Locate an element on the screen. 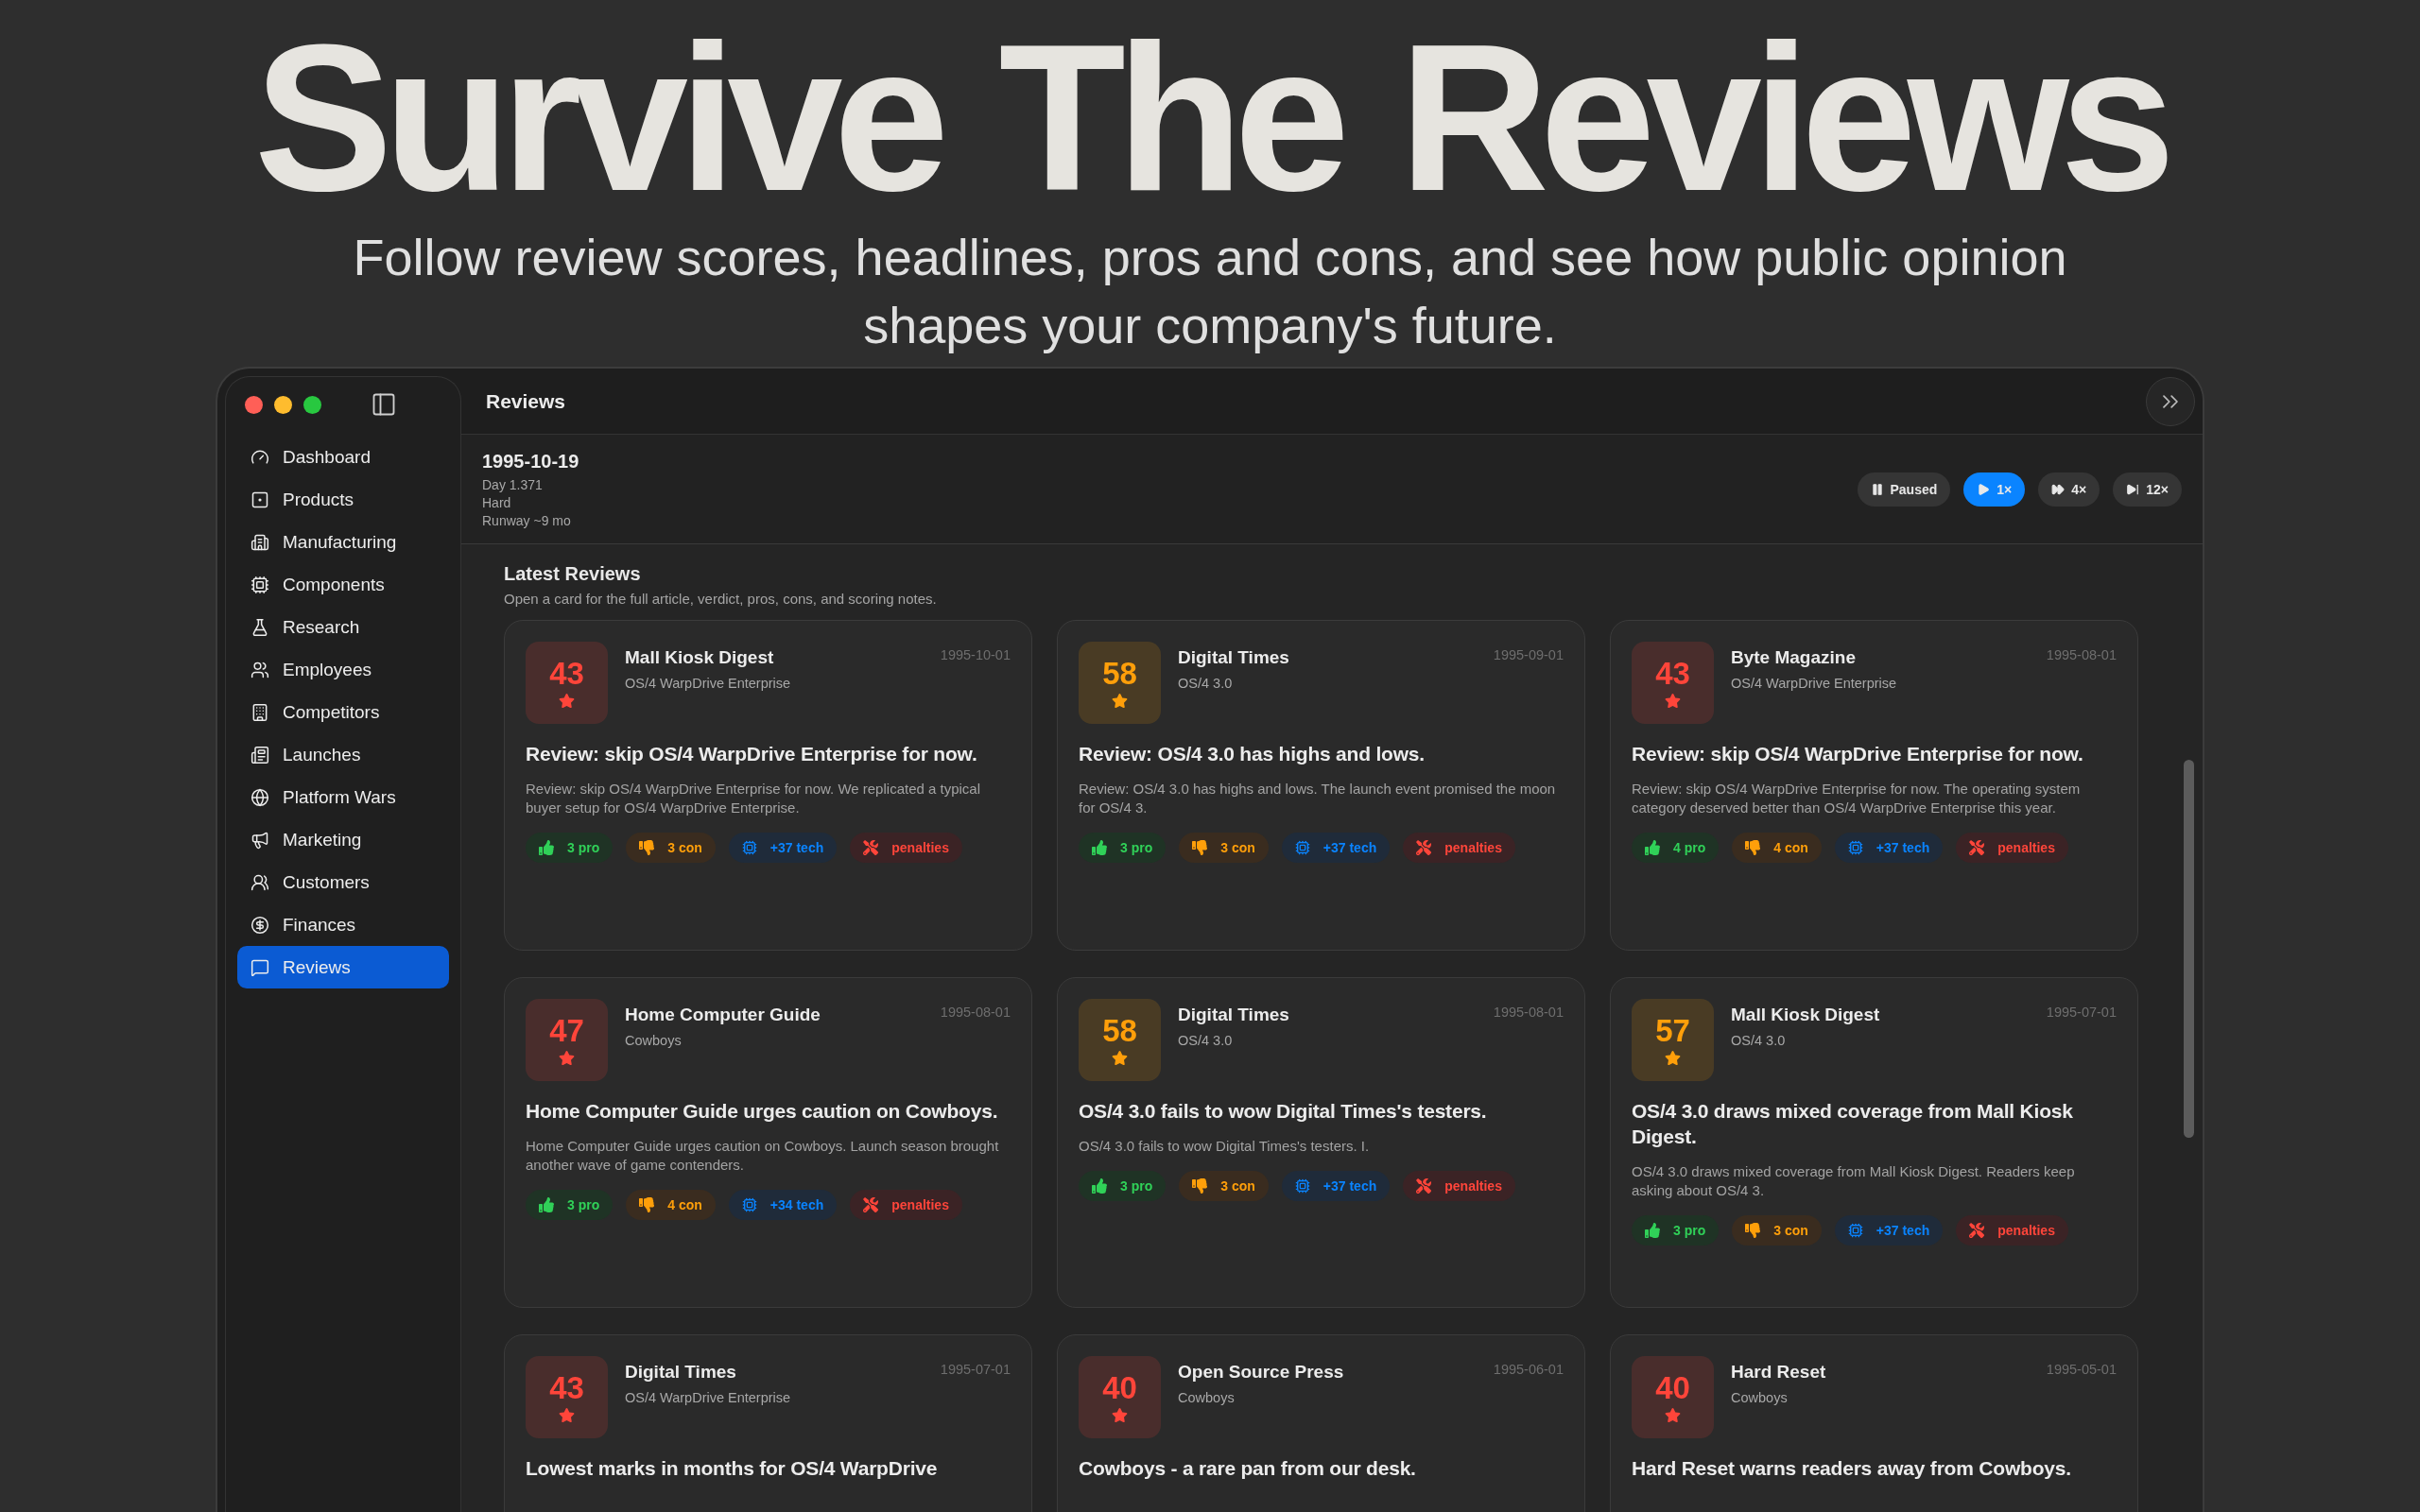 This screenshot has width=2420, height=1512. sidebar-toggle-button is located at coordinates (384, 404).